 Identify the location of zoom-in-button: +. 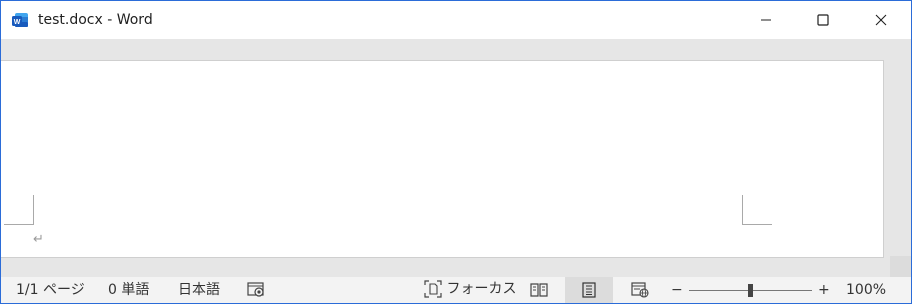
(824, 290).